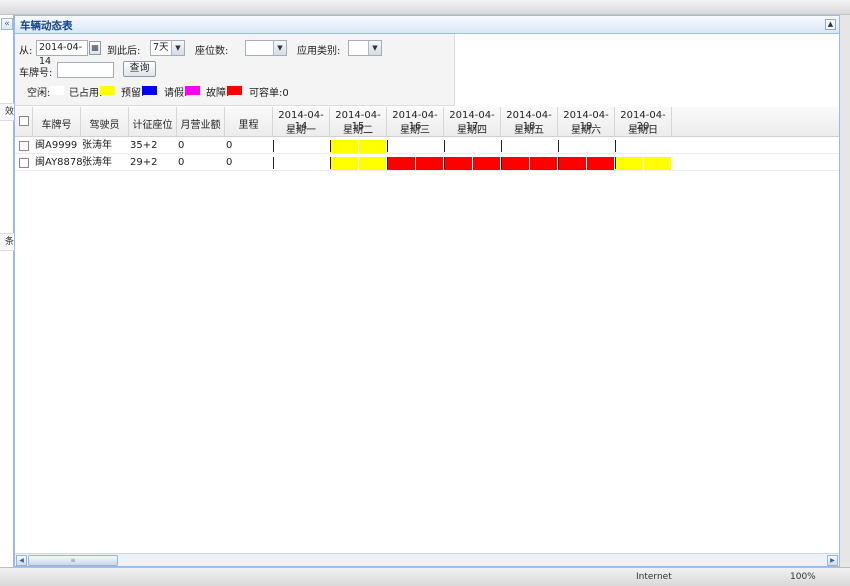 The image size is (850, 586). I want to click on zoom-level: 100%, so click(803, 577).